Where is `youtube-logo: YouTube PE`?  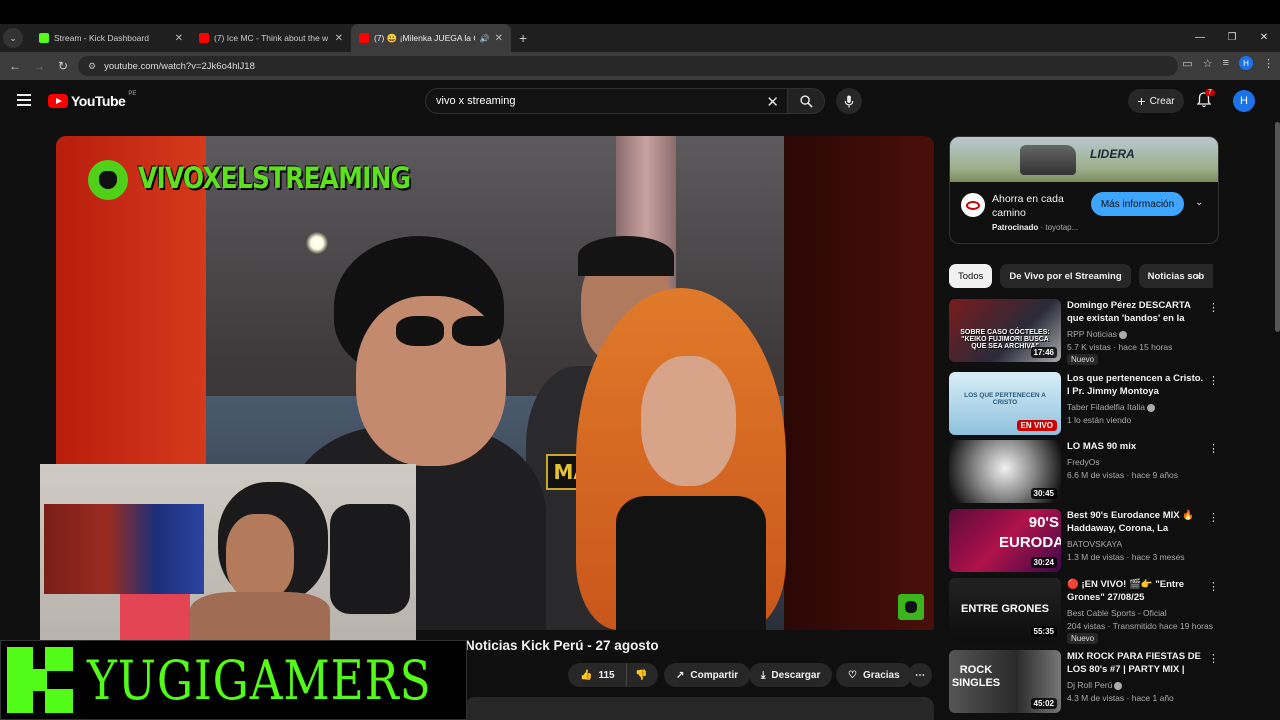
youtube-logo: YouTube PE is located at coordinates (92, 100).